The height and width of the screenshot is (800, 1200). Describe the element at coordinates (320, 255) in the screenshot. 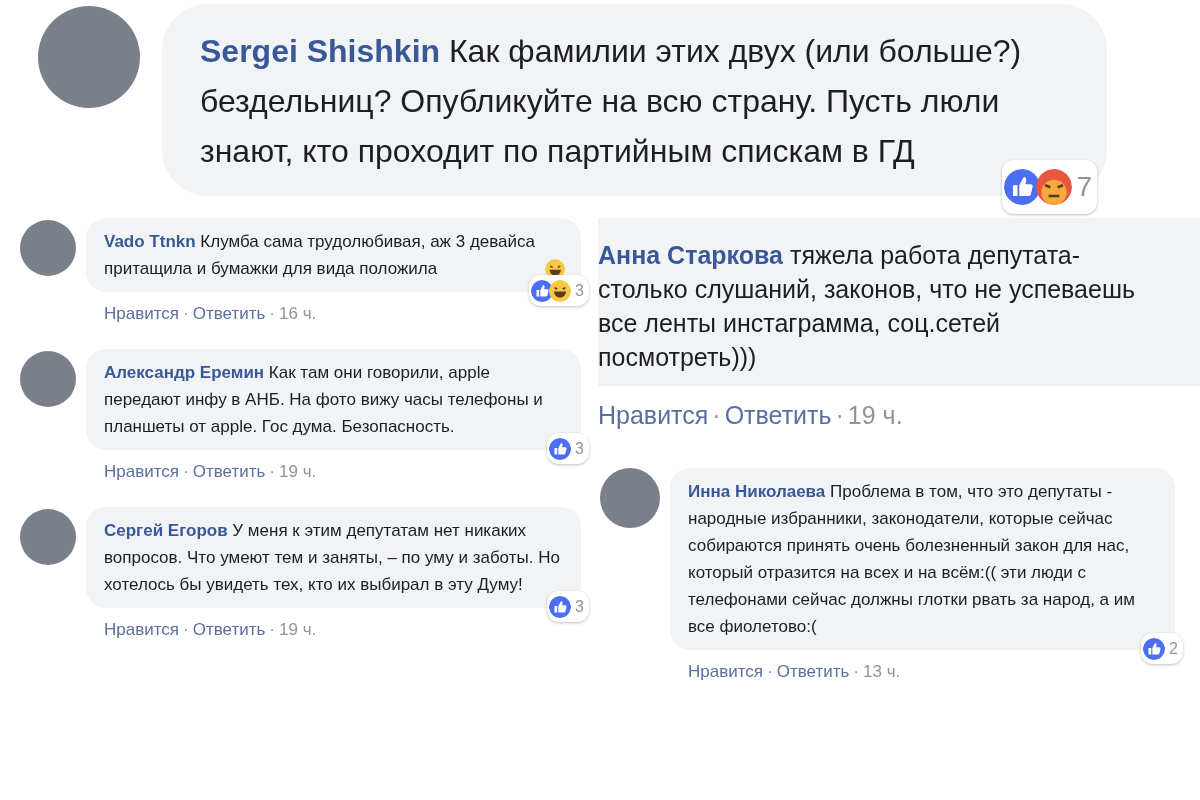

I see `comment-text: Vado Ttnkn Клумба сама трудолюбивая, аж 3 девайса притащила и бумажки для вида положила` at that location.